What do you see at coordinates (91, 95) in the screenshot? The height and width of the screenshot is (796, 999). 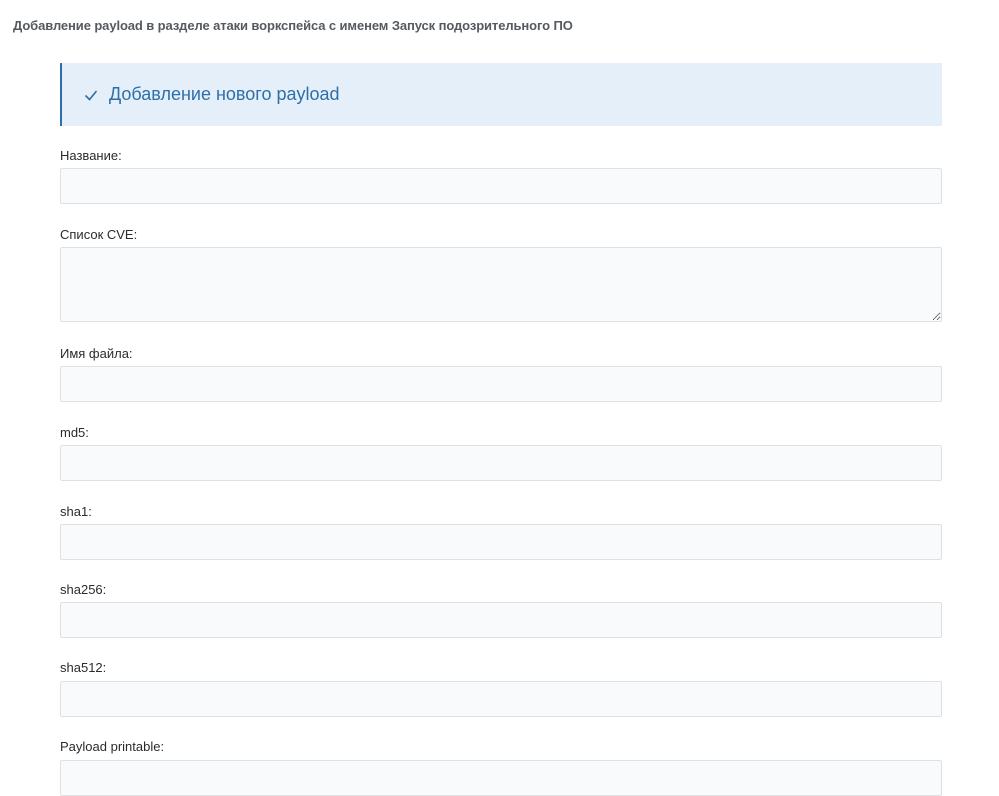 I see `check-icon` at bounding box center [91, 95].